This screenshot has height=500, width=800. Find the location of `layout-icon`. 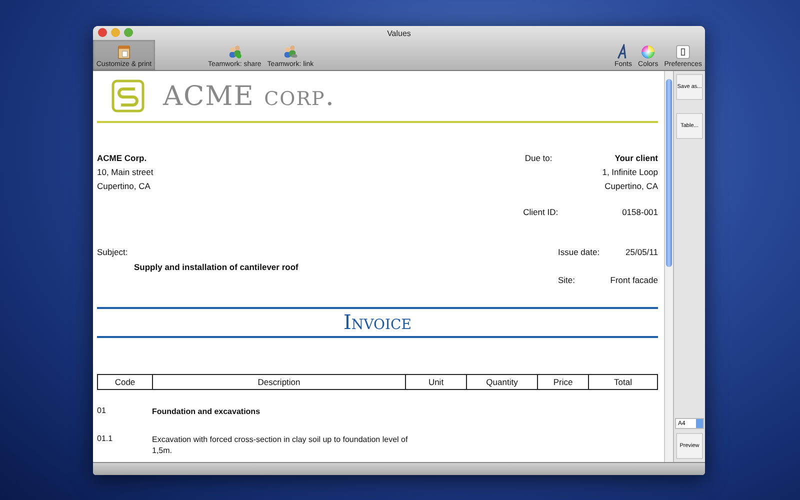

layout-icon is located at coordinates (124, 52).